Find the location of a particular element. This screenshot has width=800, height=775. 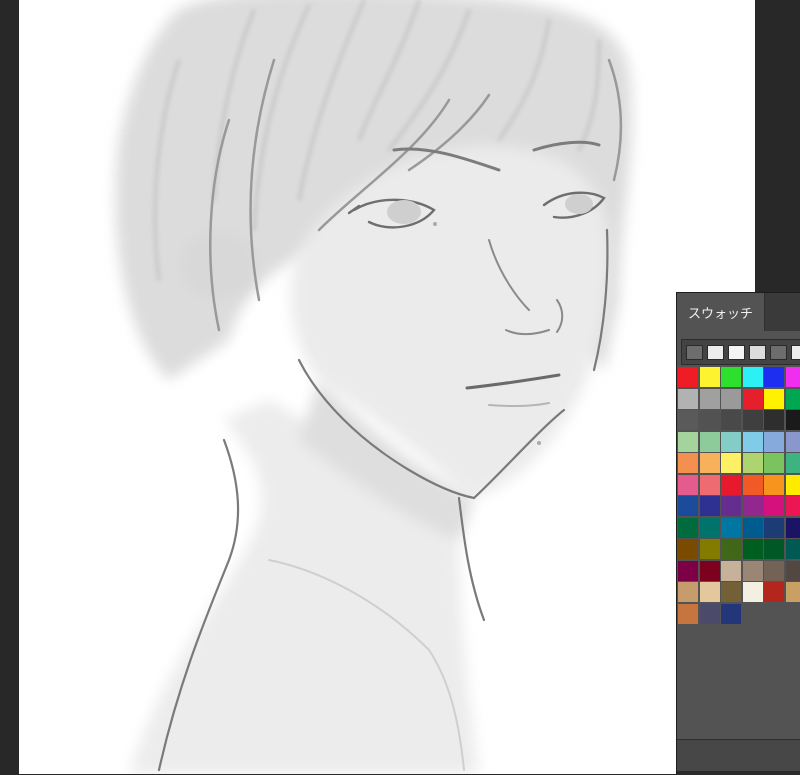

tab-swatches: スウォッチ is located at coordinates (721, 312).